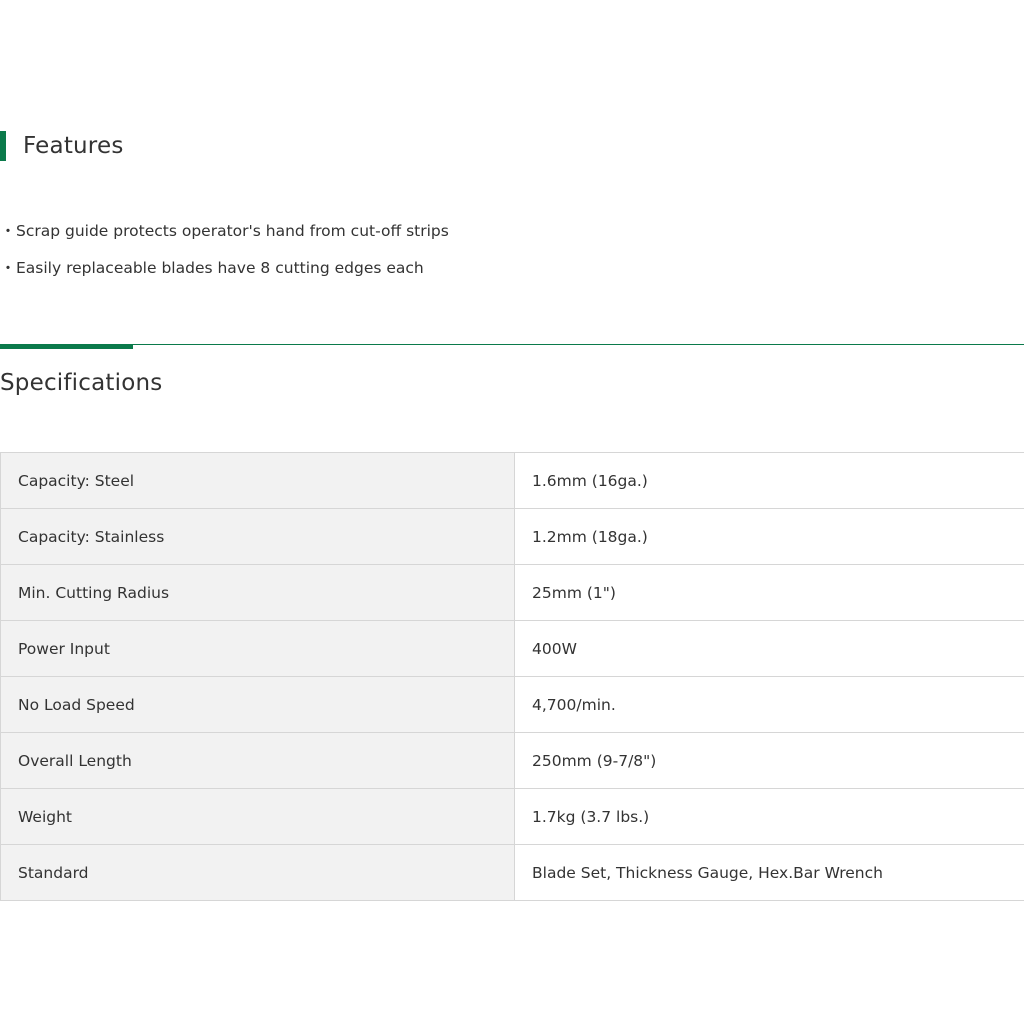 The height and width of the screenshot is (1024, 1024). What do you see at coordinates (512, 344) in the screenshot?
I see `section-divider` at bounding box center [512, 344].